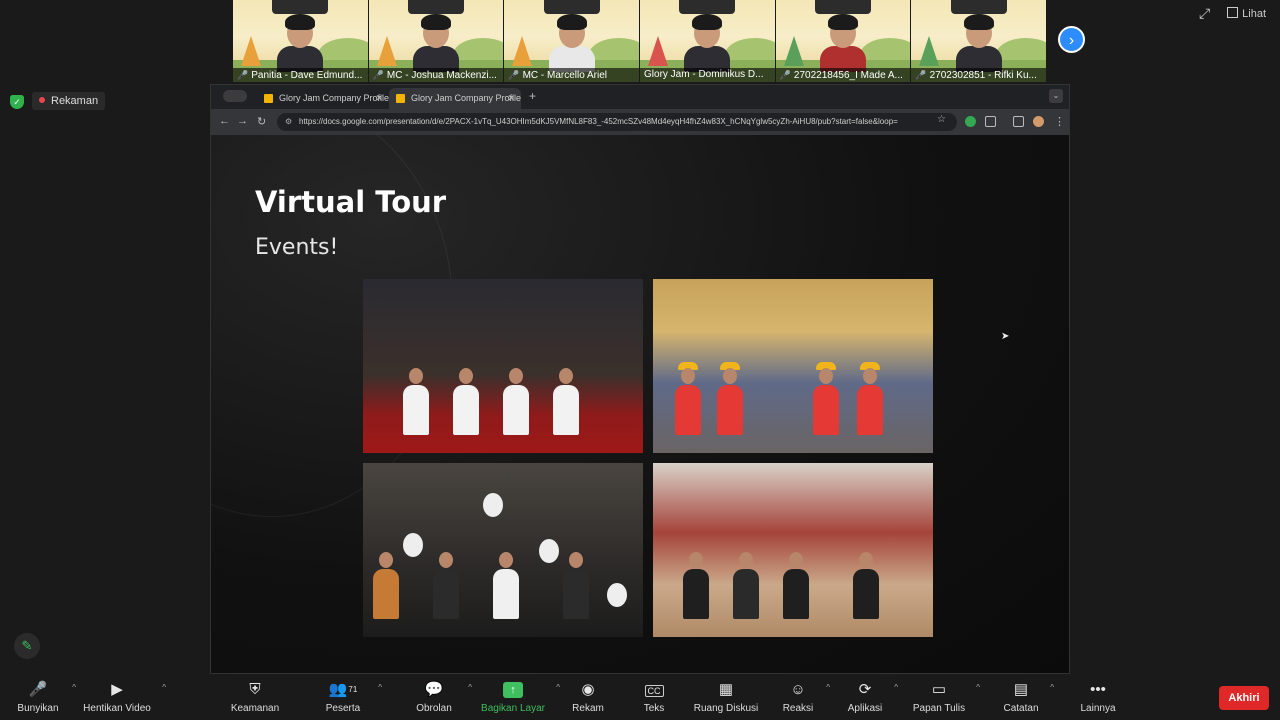  Describe the element at coordinates (572, 75) in the screenshot. I see `participant-name: 🎤 MC - Marcello Ariel` at that location.